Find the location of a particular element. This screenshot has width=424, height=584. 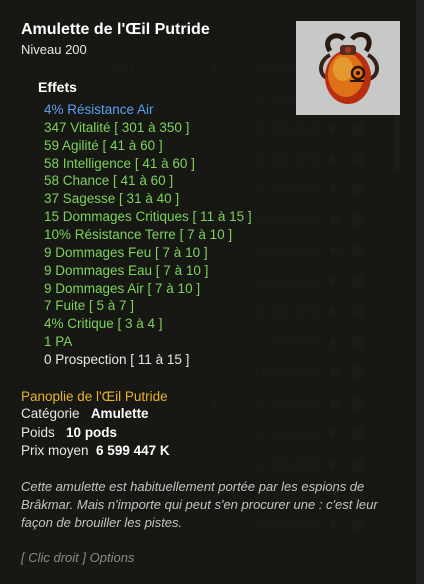

weight-line: Poids 10 pods is located at coordinates (69, 432).